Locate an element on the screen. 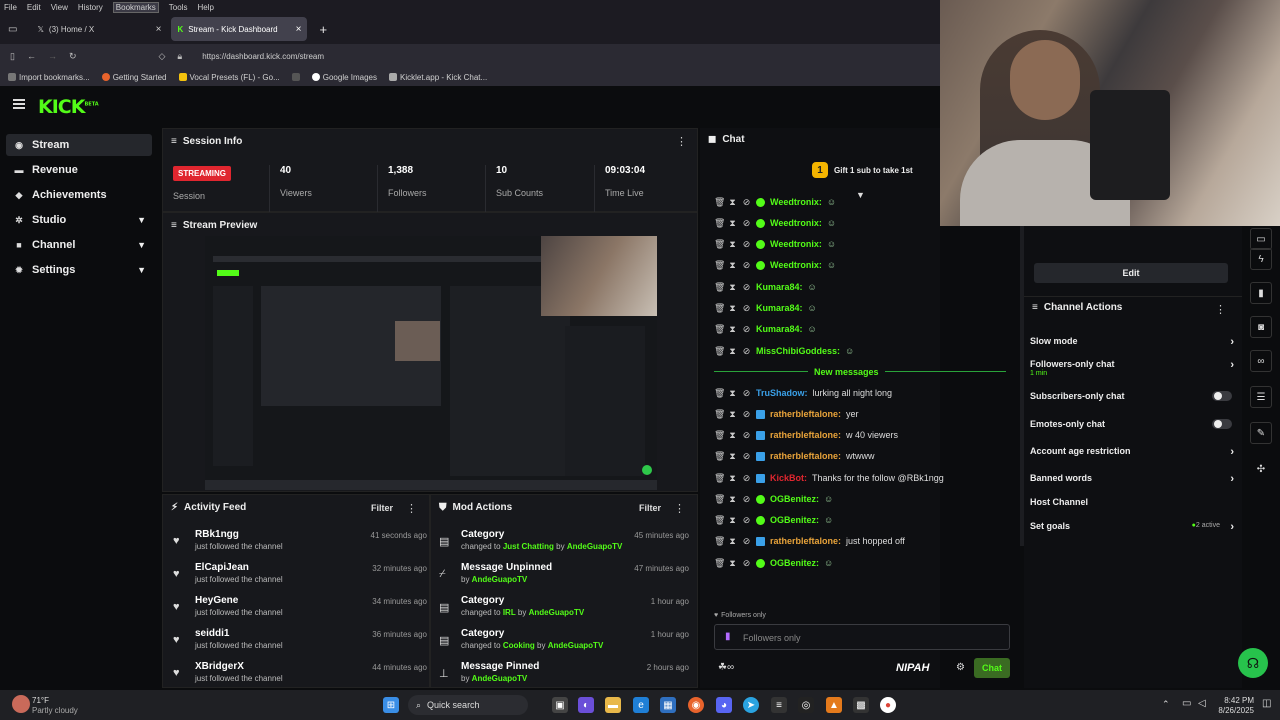 The height and width of the screenshot is (720, 1280). network-icon: ▭ is located at coordinates (1186, 703).